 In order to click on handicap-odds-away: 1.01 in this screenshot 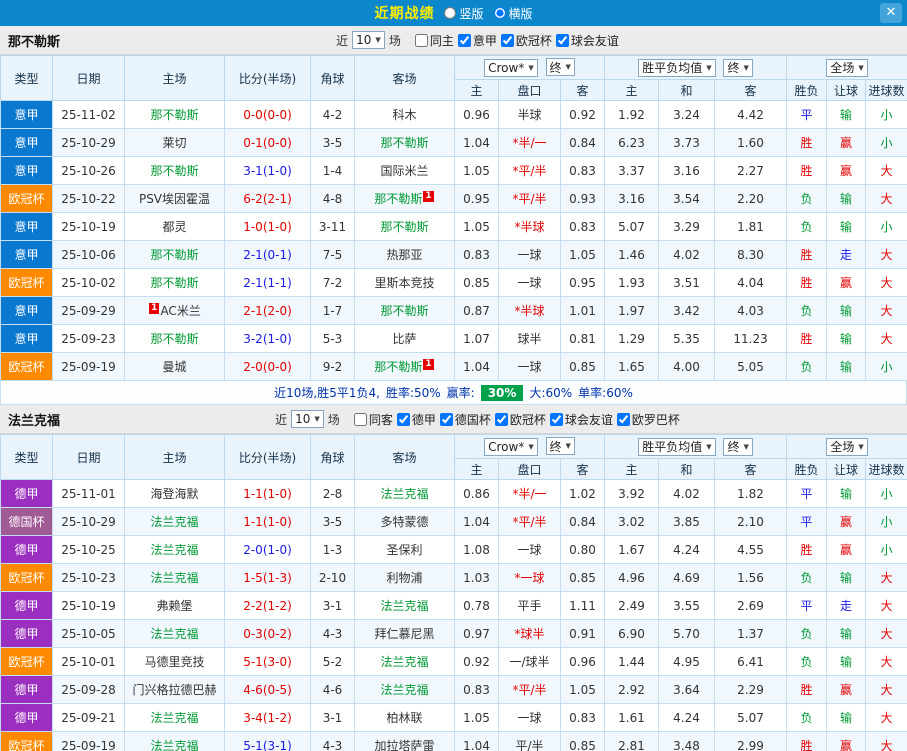, I will do `click(582, 310)`.